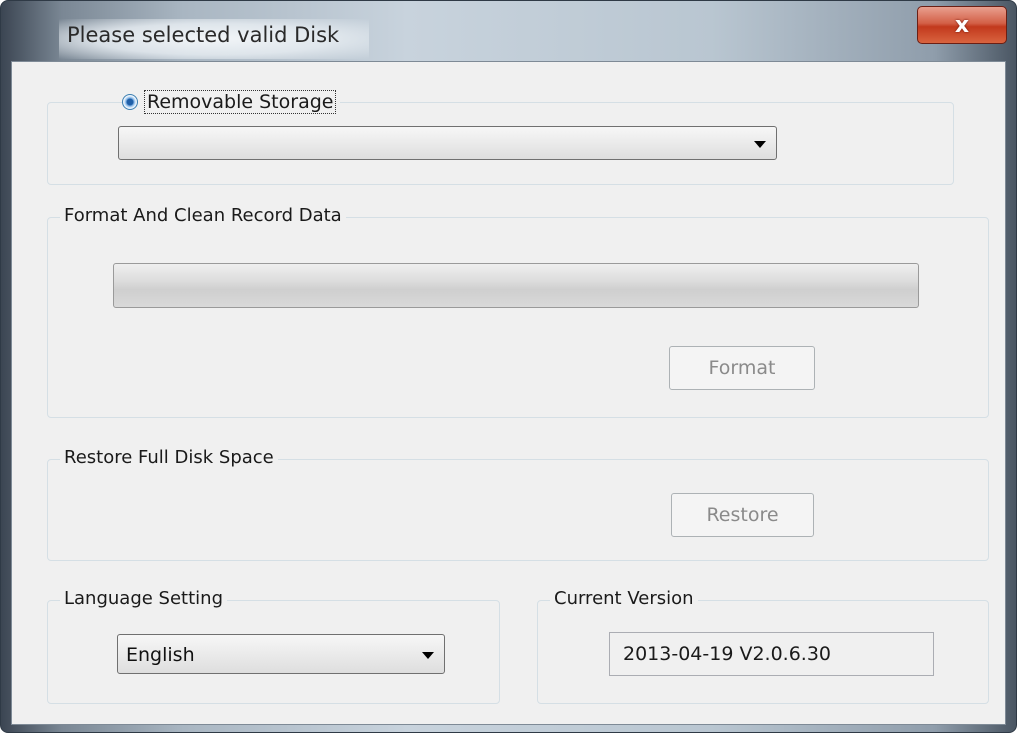 The height and width of the screenshot is (740, 1019). I want to click on restore-group: Restore Full Disk Space, so click(518, 504).